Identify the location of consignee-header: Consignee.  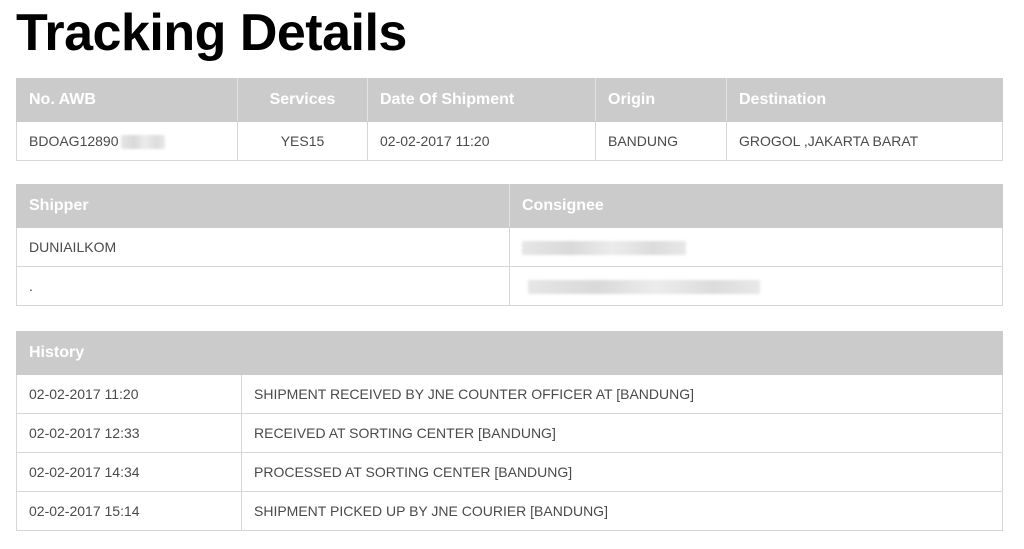
(756, 206).